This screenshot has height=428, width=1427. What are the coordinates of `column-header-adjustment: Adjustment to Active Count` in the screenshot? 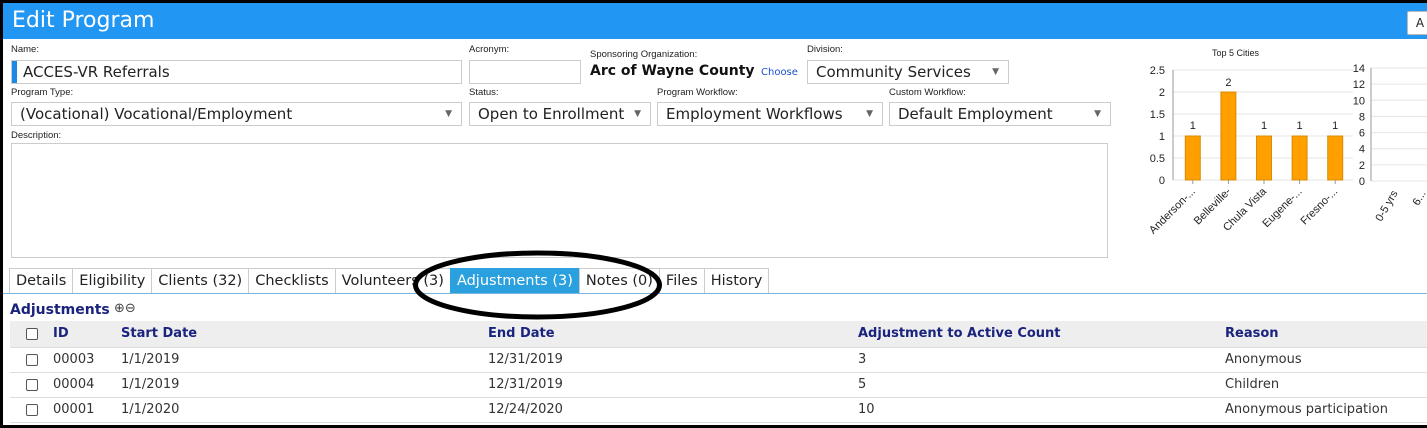 It's located at (959, 334).